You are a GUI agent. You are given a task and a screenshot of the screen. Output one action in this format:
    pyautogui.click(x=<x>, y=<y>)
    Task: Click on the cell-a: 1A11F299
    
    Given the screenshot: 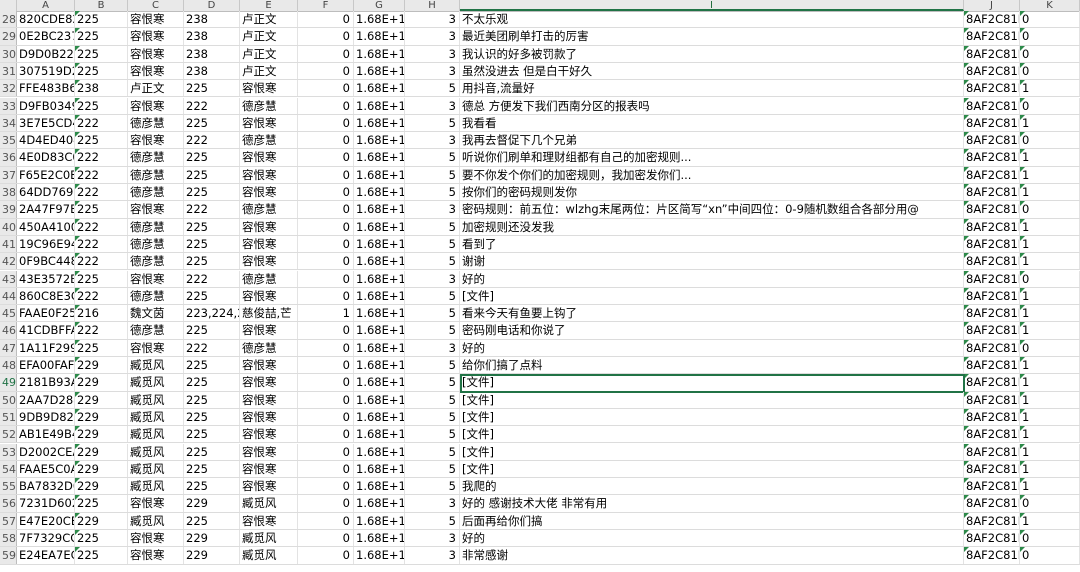 What is the action you would take?
    pyautogui.click(x=46, y=347)
    